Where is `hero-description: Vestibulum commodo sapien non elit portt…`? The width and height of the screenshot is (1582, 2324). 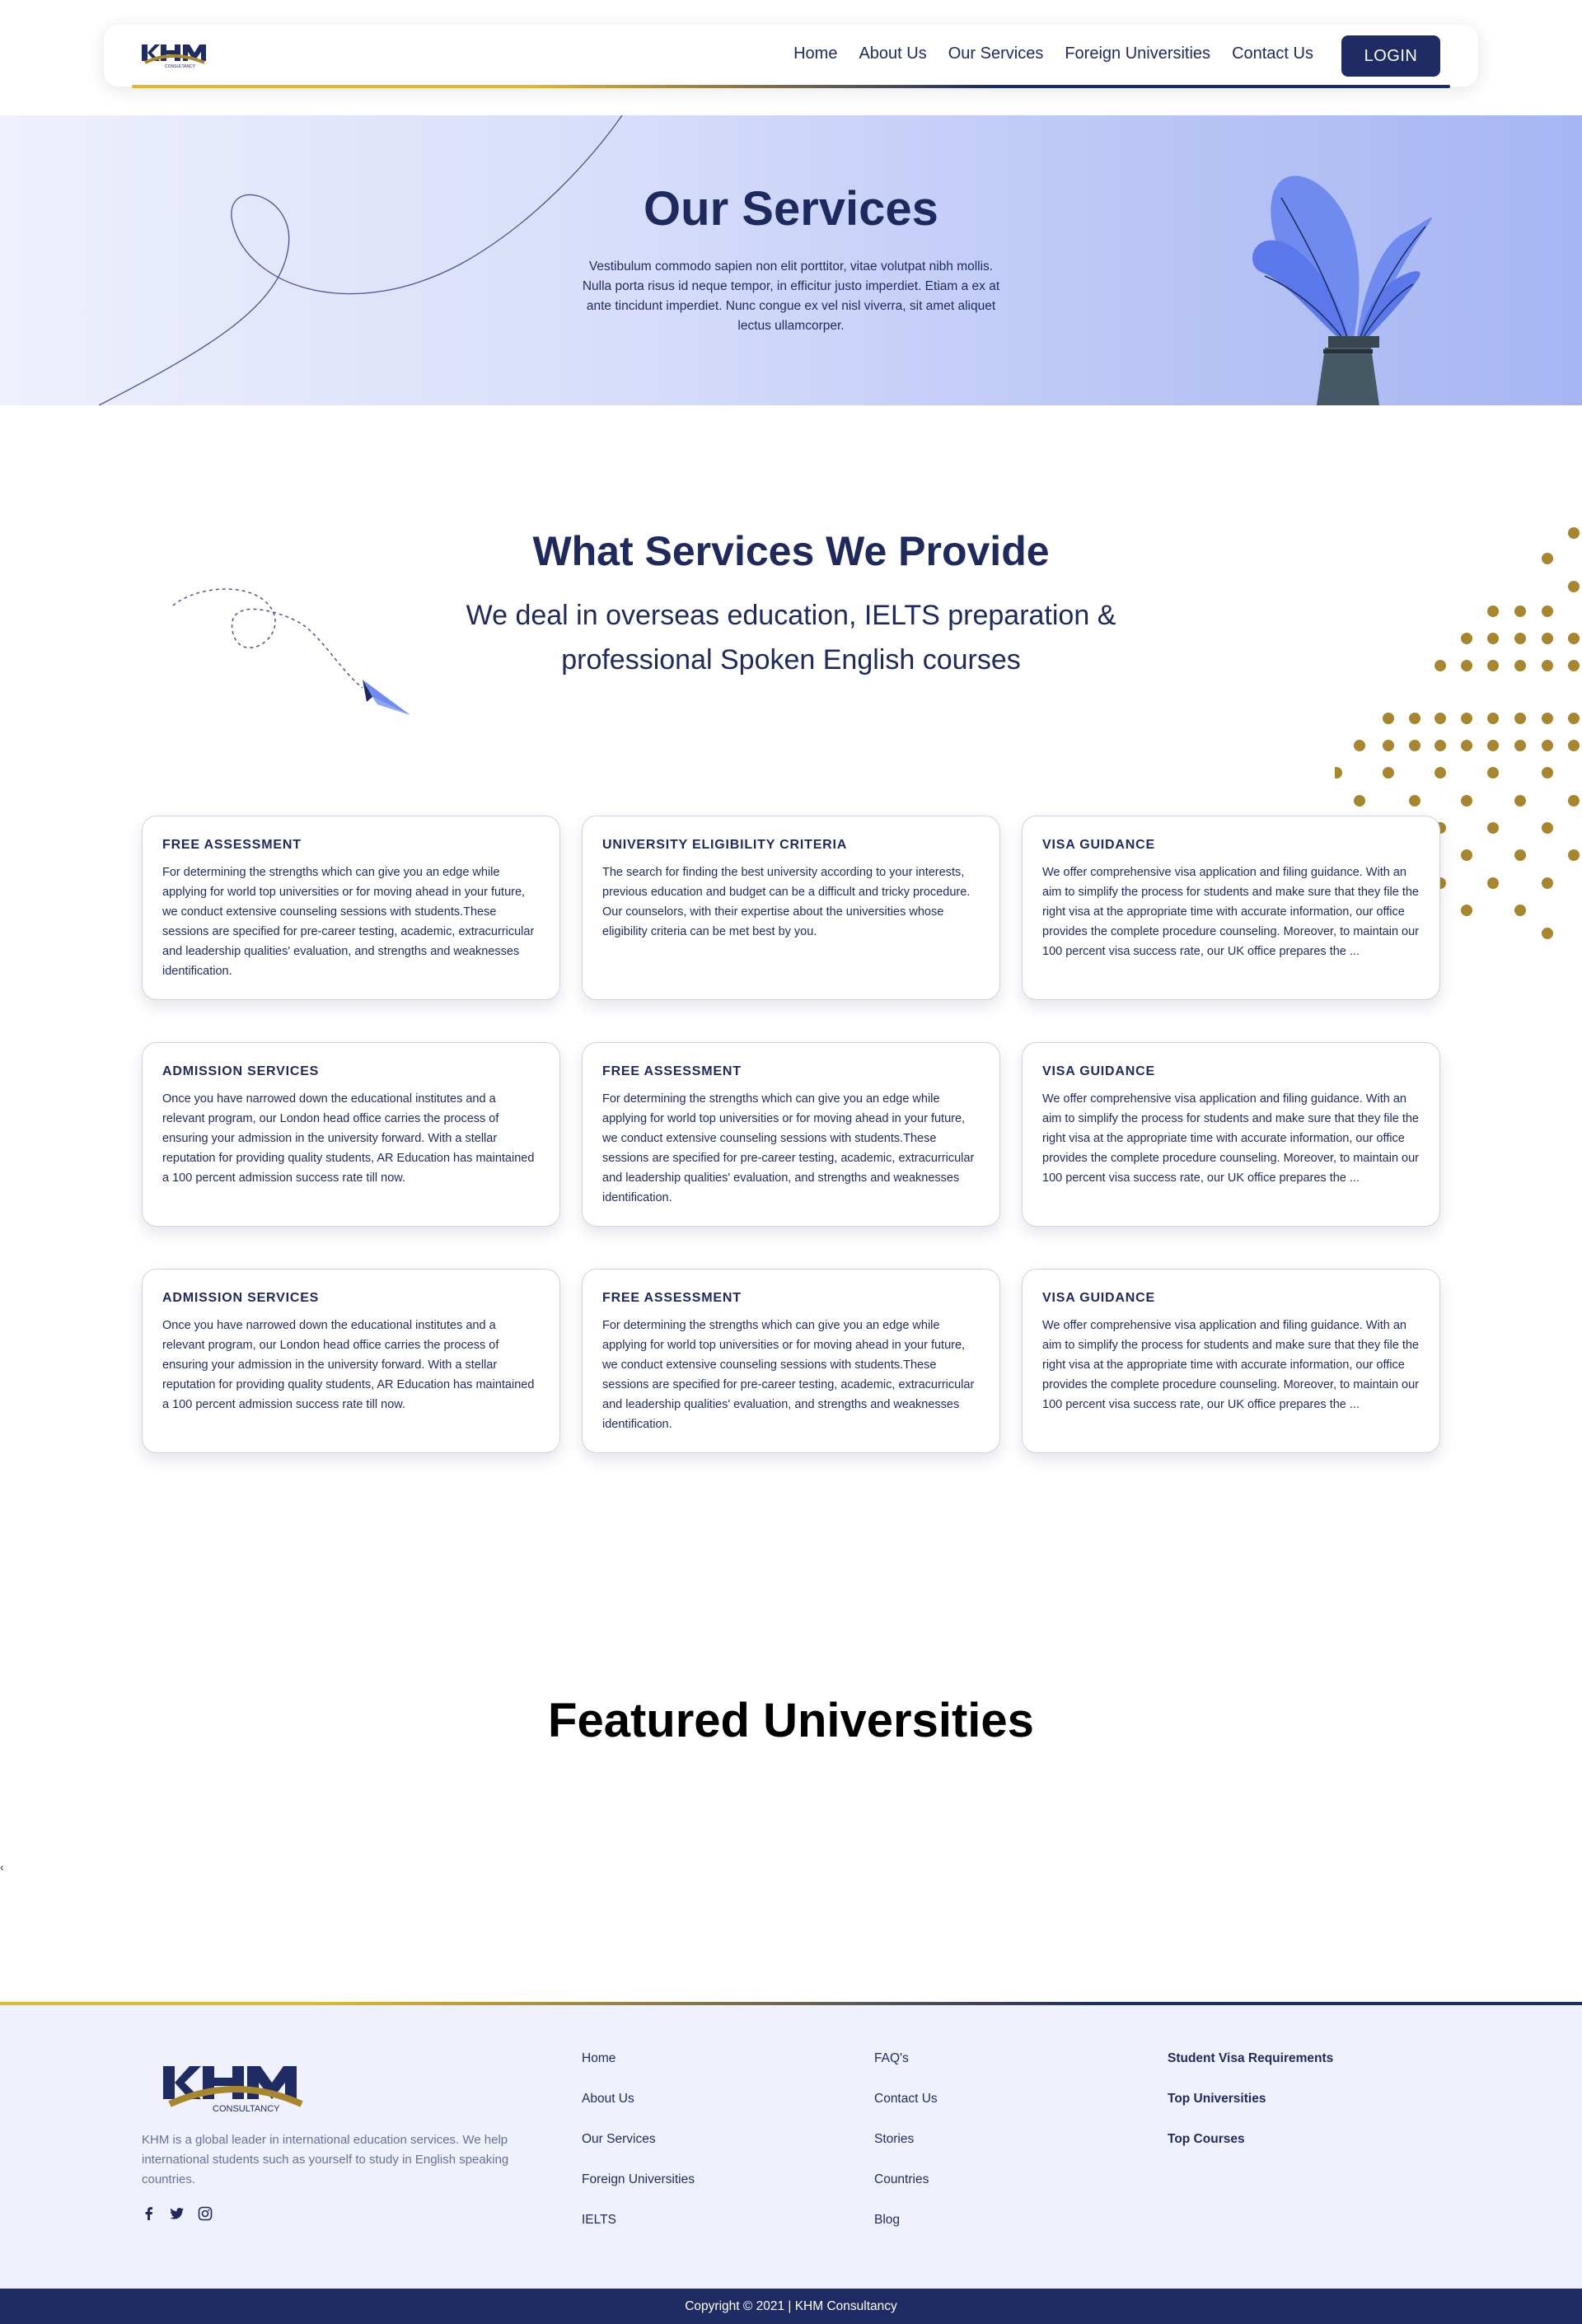
hero-description: Vestibulum commodo sapien non elit portt… is located at coordinates (791, 296).